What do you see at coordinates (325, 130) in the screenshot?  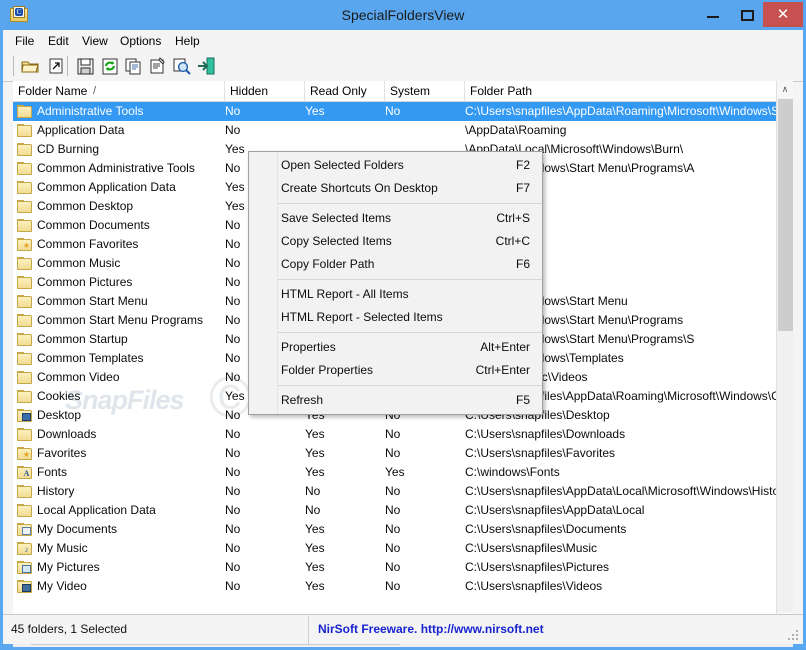 I see `cell-read-only` at bounding box center [325, 130].